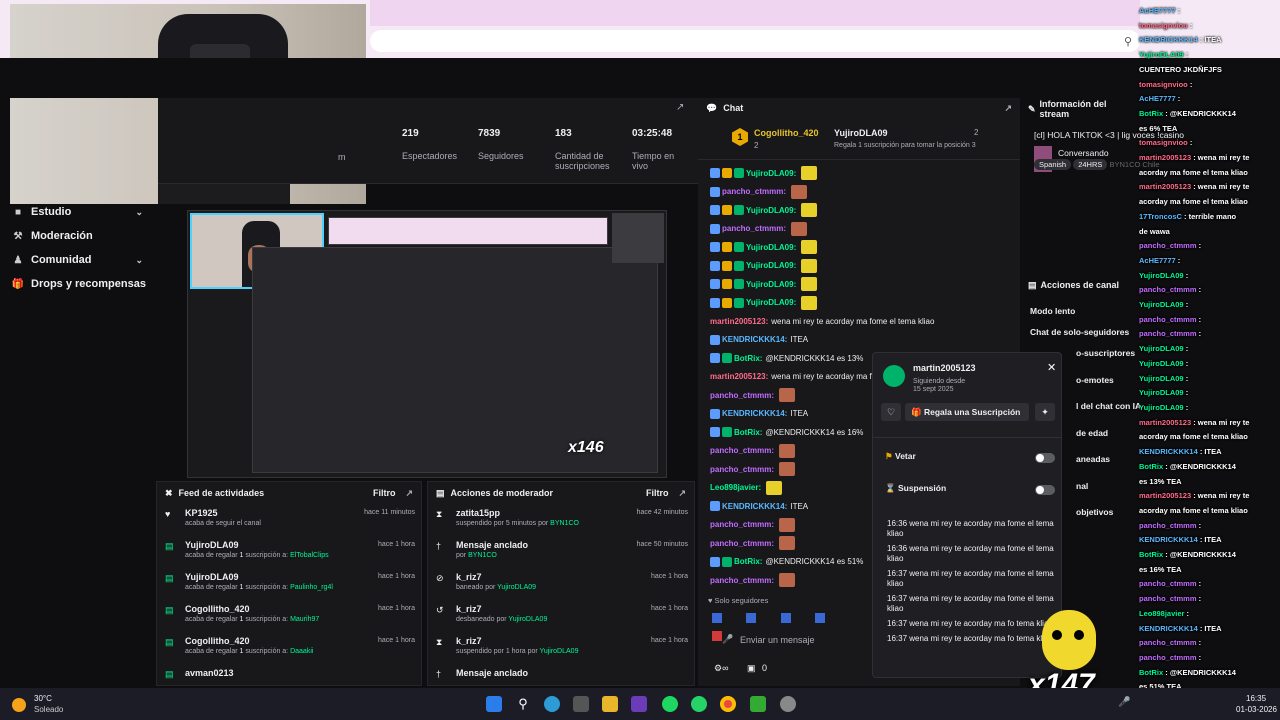  What do you see at coordinates (77, 260) in the screenshot?
I see `sidebar-item-comunidad: ♟ Comunidad ⌄` at bounding box center [77, 260].